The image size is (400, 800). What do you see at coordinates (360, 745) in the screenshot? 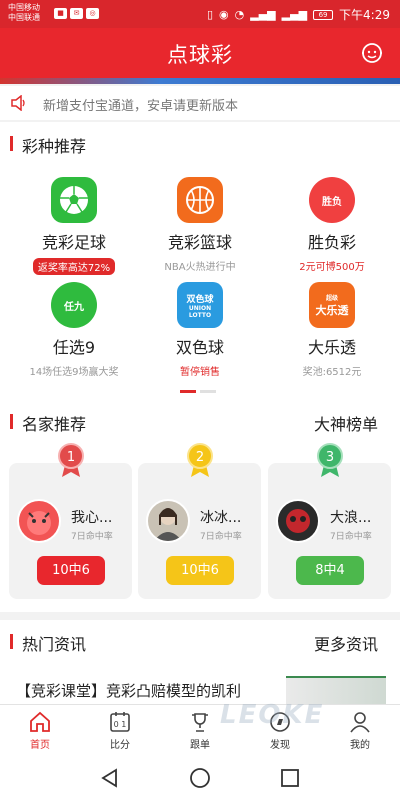
I see `tab-label: 我的` at bounding box center [360, 745].